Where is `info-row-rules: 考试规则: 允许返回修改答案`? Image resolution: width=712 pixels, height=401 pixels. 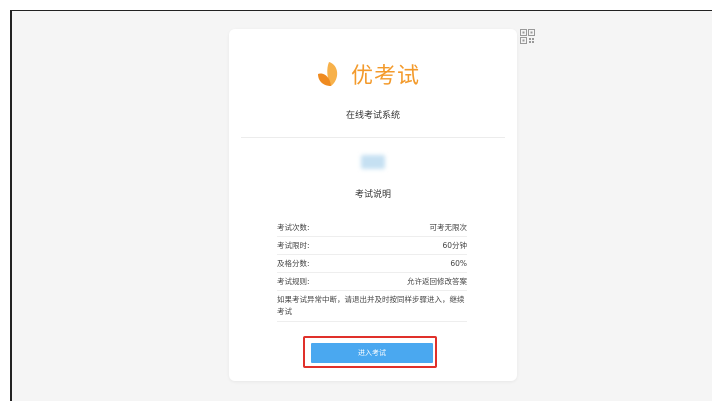 info-row-rules: 考试规则: 允许返回修改答案 is located at coordinates (372, 282).